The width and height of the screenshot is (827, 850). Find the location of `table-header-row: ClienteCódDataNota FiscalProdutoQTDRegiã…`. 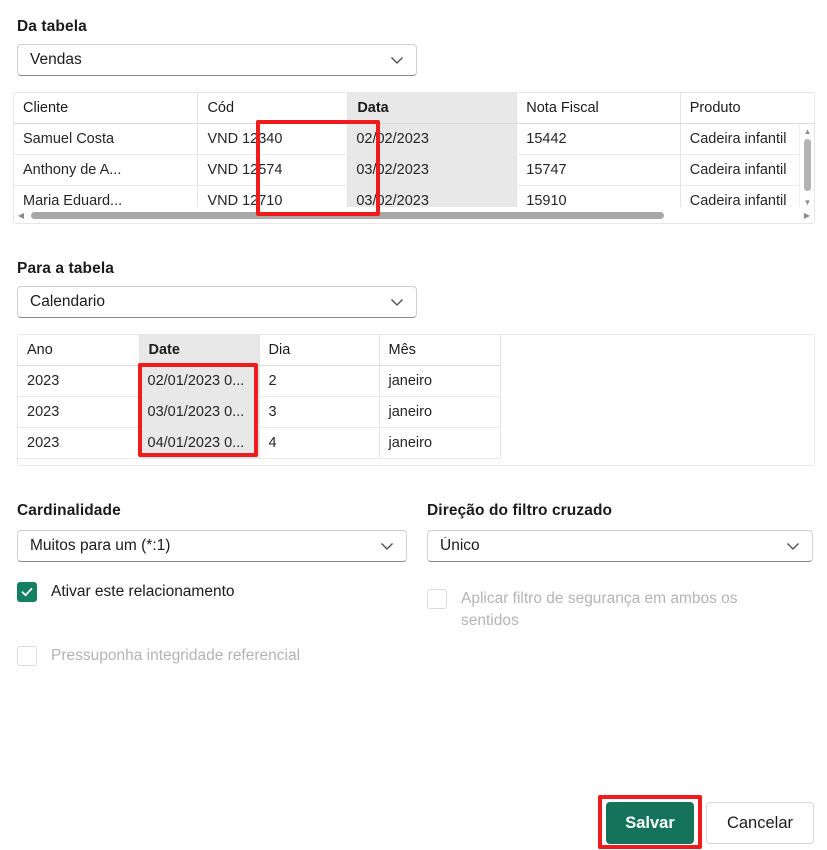

table-header-row: ClienteCódDataNota FiscalProdutoQTDRegiã… is located at coordinates (414, 108).